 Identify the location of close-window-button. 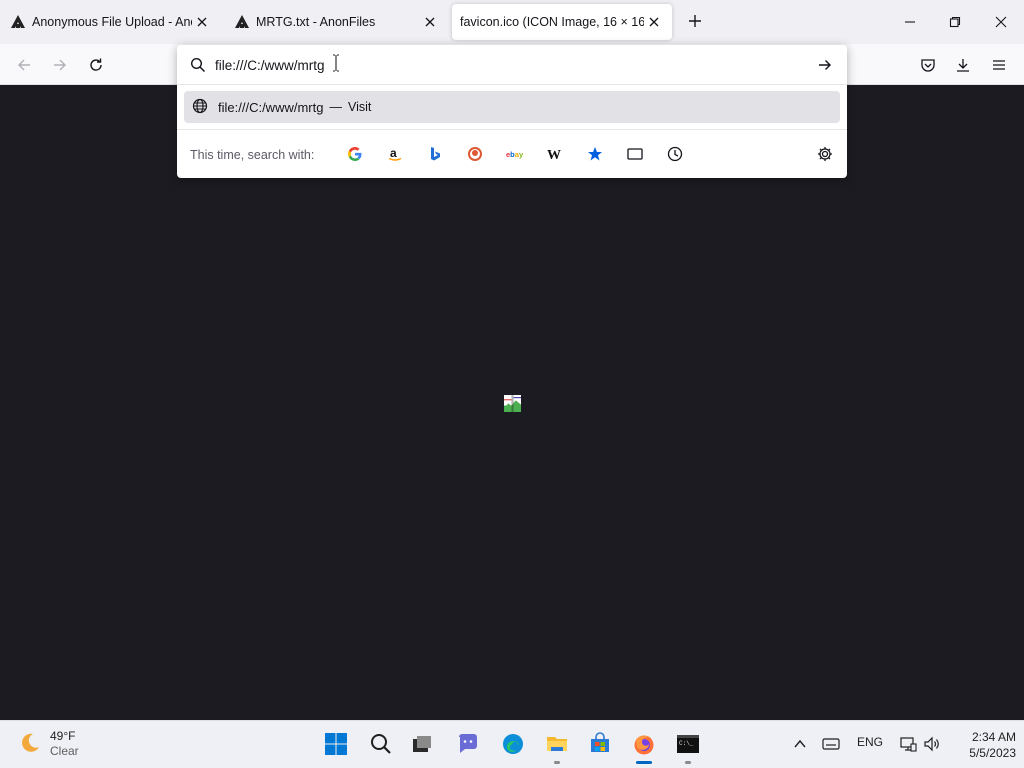
(1001, 22).